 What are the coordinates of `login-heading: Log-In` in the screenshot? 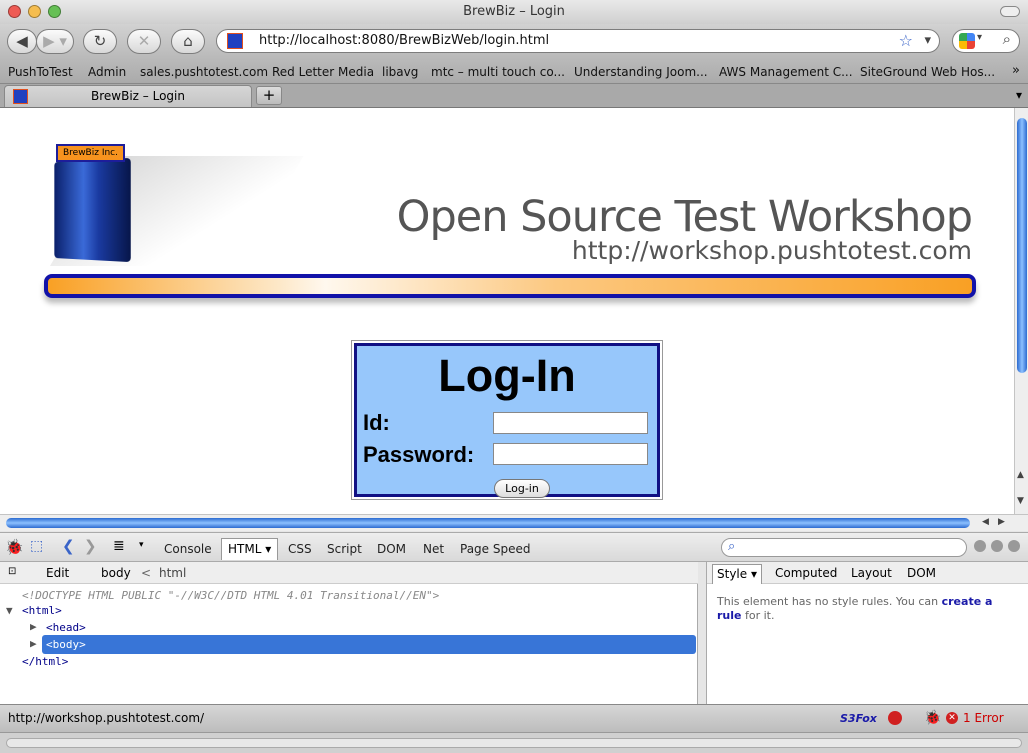 It's located at (507, 375).